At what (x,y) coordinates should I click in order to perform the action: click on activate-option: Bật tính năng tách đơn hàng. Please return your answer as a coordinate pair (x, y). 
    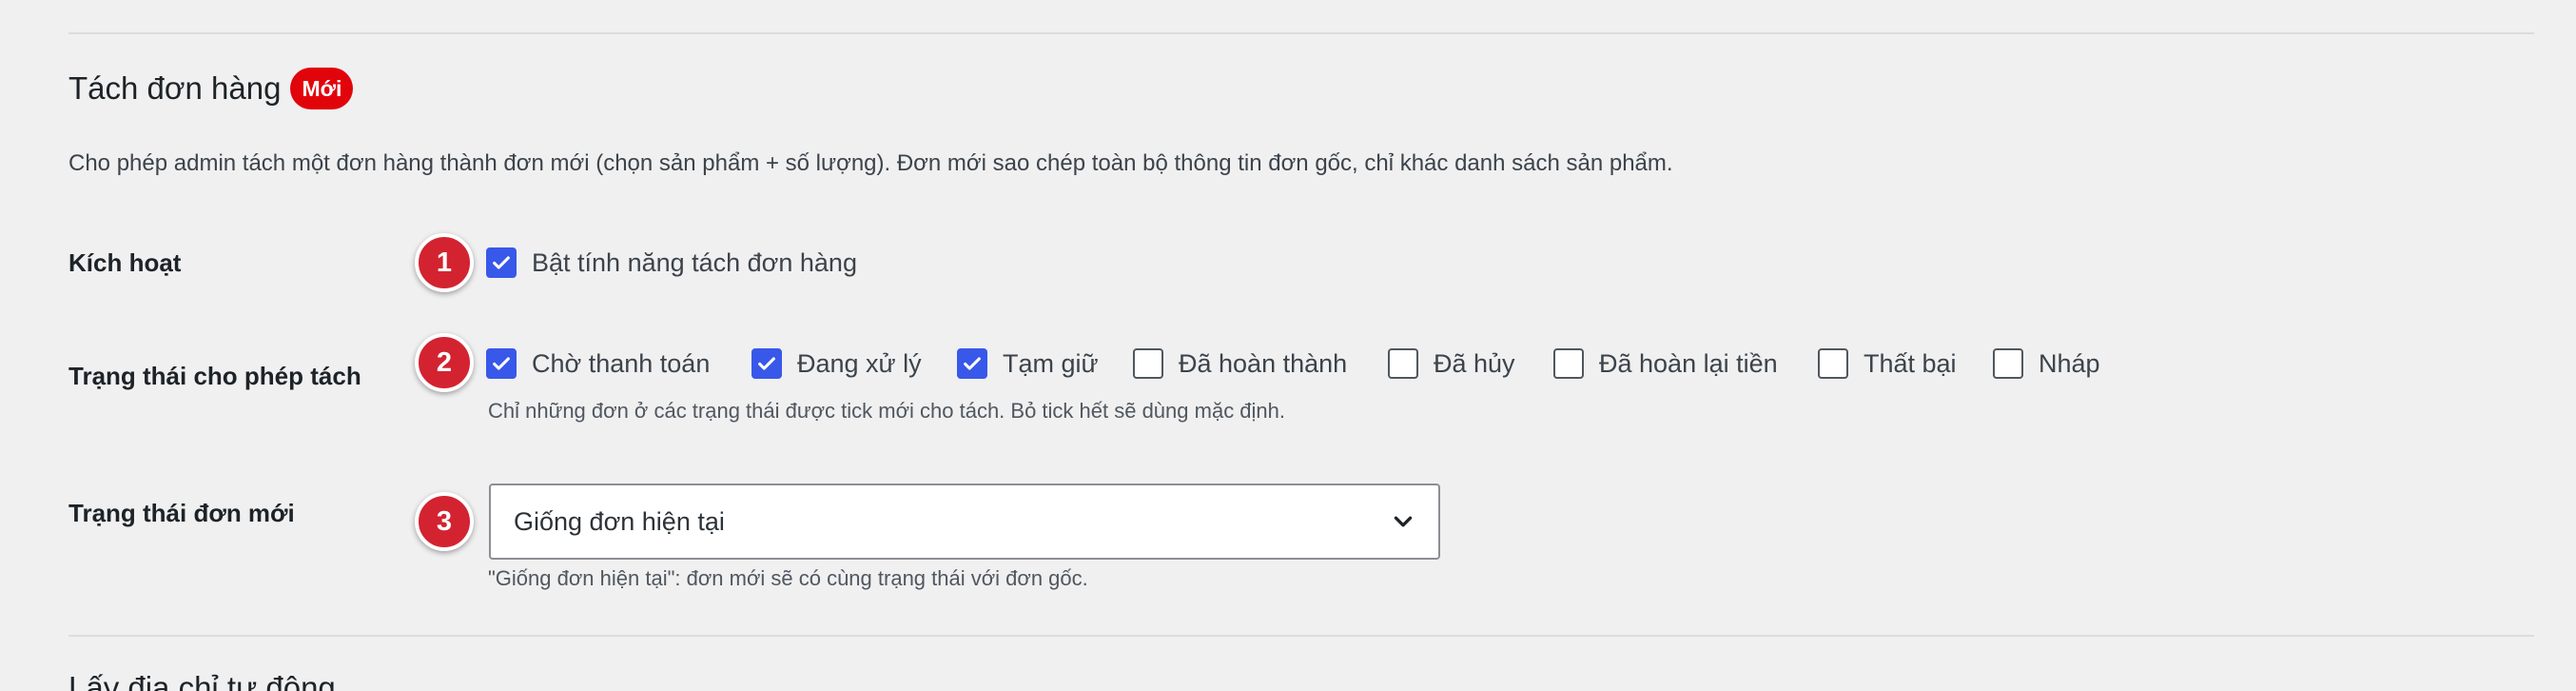
    Looking at the image, I should click on (671, 263).